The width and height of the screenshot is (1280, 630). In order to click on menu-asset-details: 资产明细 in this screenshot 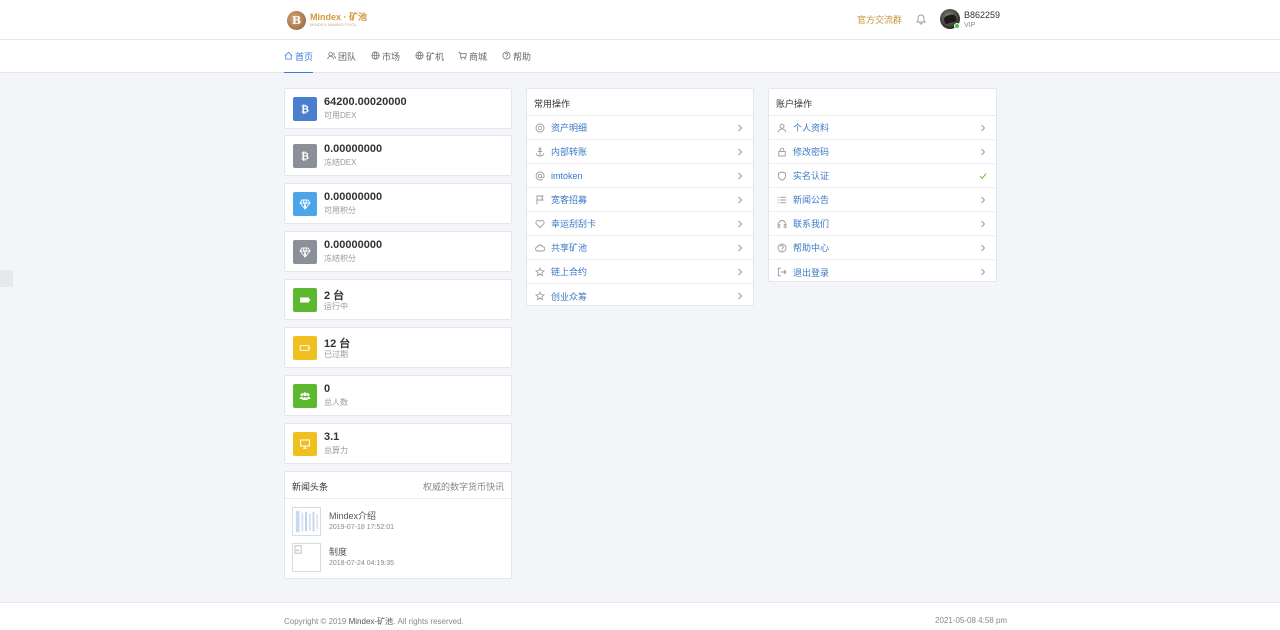, I will do `click(640, 128)`.